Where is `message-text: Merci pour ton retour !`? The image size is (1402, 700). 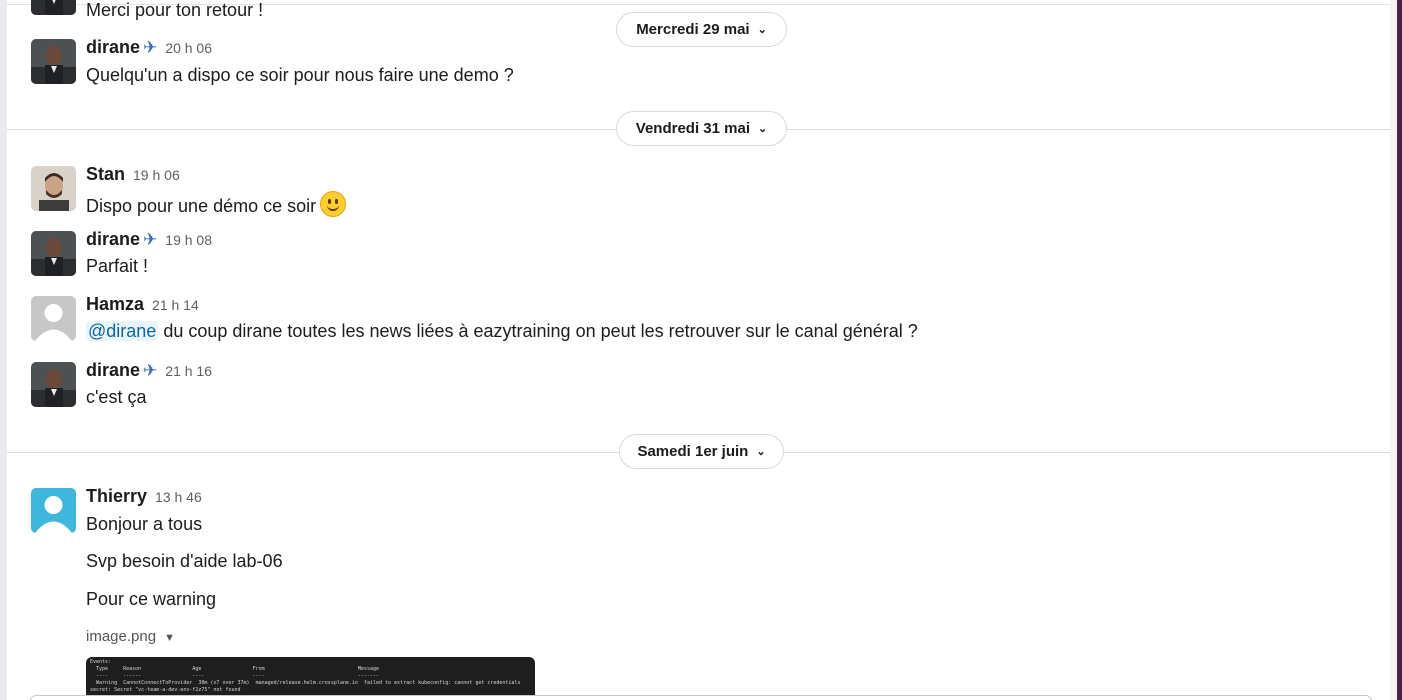
message-text: Merci pour ton retour ! is located at coordinates (175, 10).